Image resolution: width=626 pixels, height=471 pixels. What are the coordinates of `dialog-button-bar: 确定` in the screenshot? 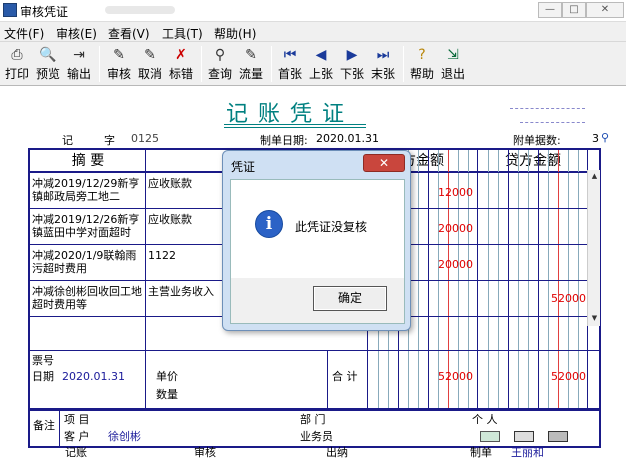 It's located at (317, 300).